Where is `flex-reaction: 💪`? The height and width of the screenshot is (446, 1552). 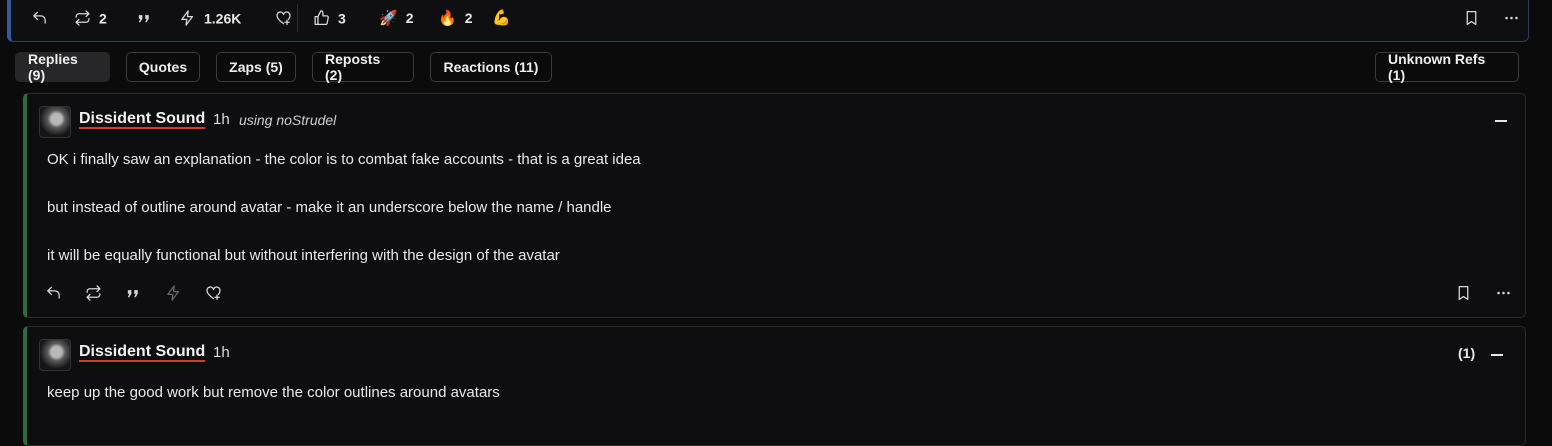
flex-reaction: 💪 is located at coordinates (501, 18).